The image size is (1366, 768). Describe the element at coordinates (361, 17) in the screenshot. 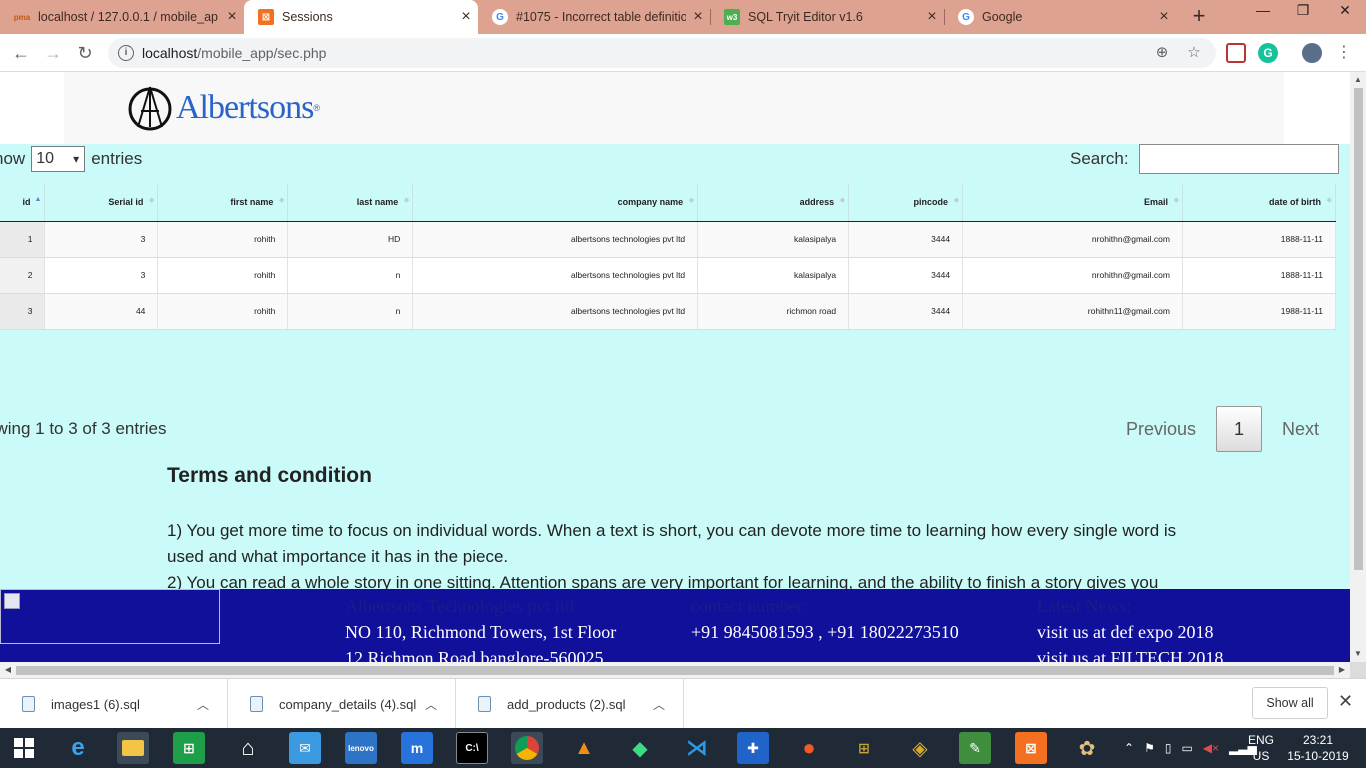

I see `tab-sessions: ⊠ Sessions ×` at that location.